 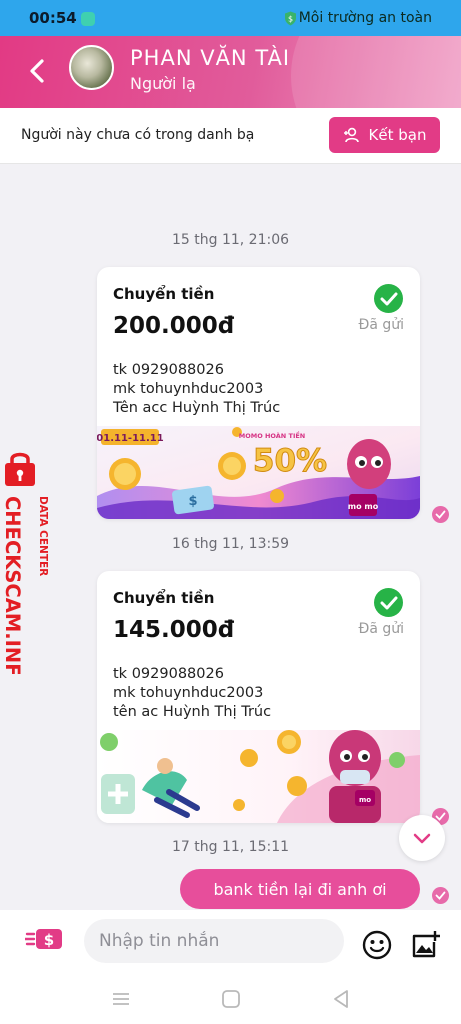 What do you see at coordinates (230, 847) in the screenshot?
I see `timestamp: 17 thg 11, 15:11` at bounding box center [230, 847].